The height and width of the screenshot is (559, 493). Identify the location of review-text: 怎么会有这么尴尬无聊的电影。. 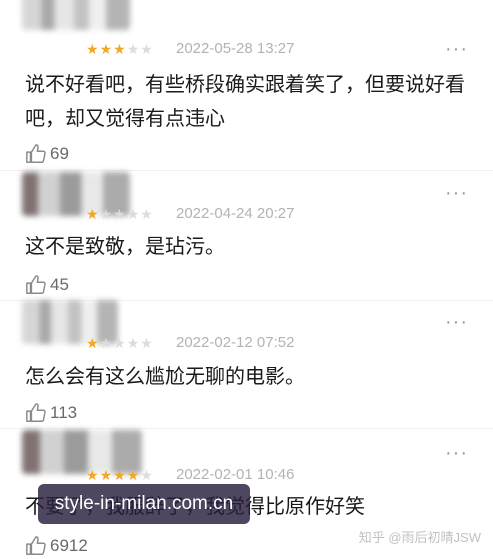
(165, 377).